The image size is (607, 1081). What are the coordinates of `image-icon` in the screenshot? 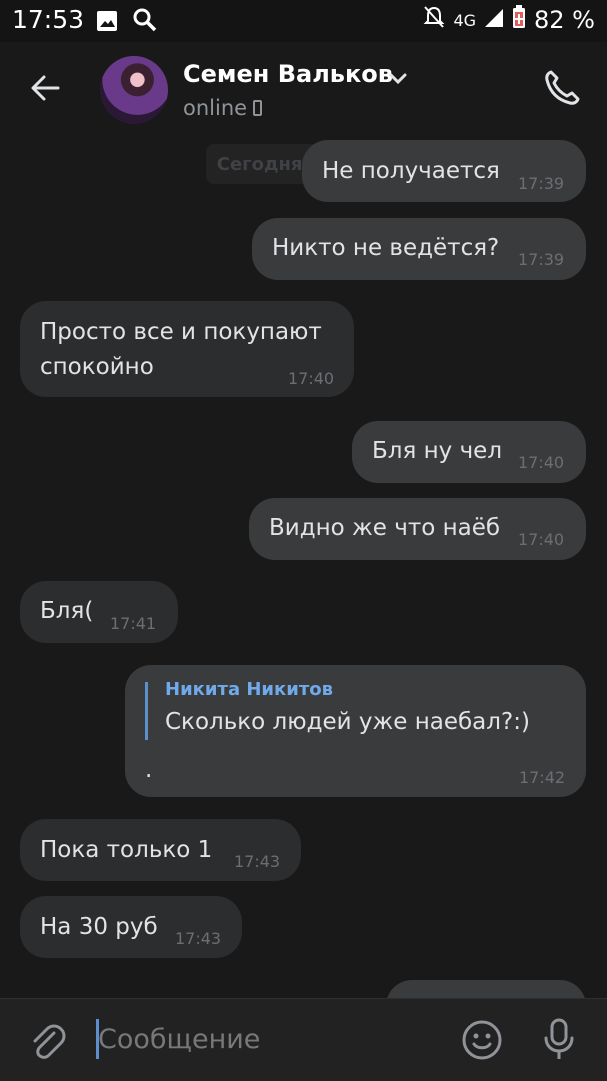 It's located at (107, 23).